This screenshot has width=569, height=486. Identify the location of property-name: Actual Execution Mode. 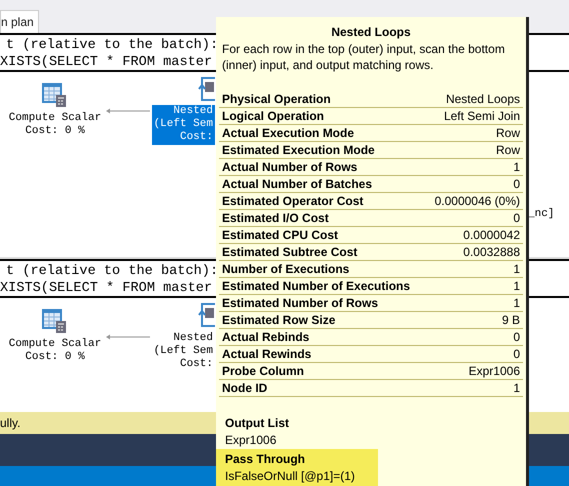
(288, 133).